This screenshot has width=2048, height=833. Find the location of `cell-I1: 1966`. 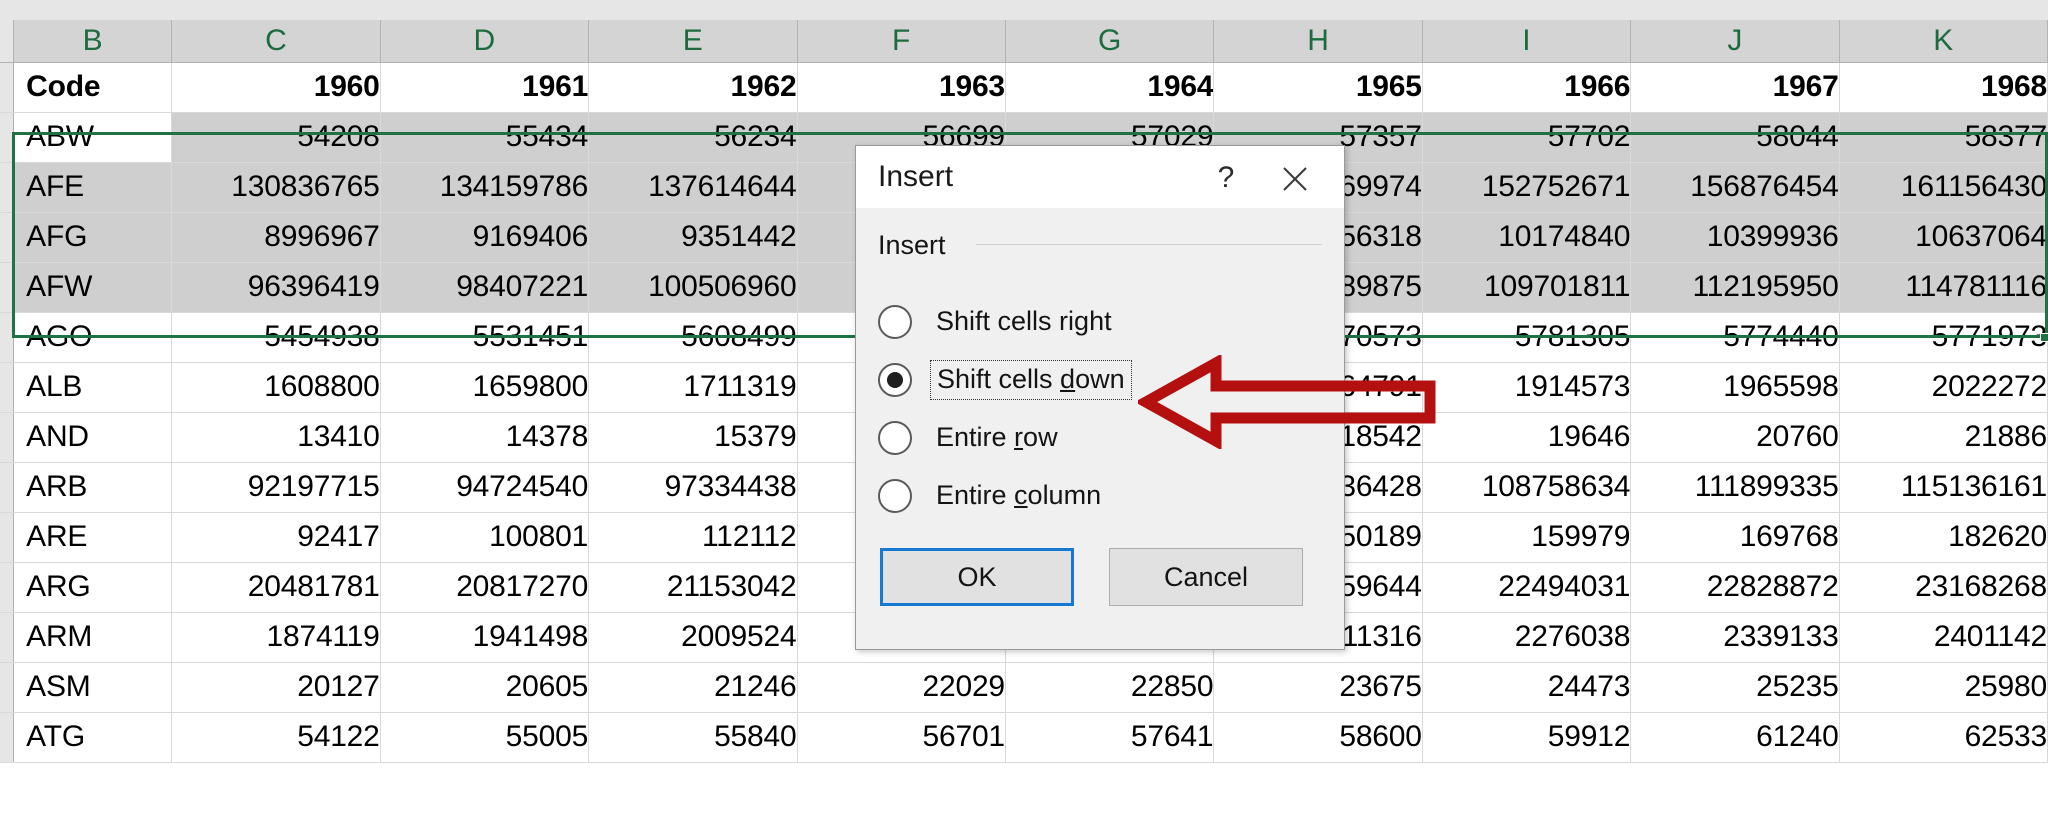

cell-I1: 1966 is located at coordinates (1527, 87).